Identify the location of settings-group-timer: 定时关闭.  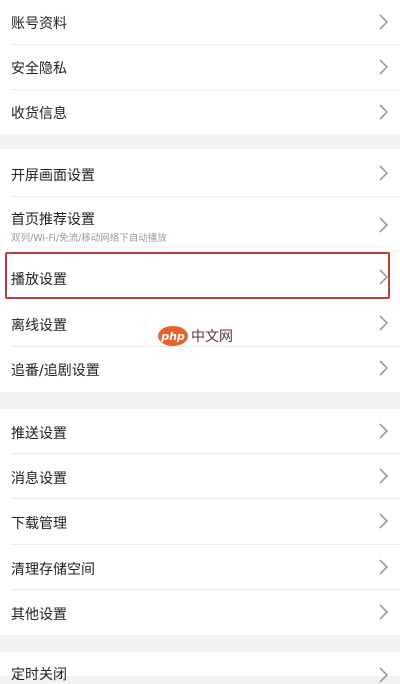
(200, 667).